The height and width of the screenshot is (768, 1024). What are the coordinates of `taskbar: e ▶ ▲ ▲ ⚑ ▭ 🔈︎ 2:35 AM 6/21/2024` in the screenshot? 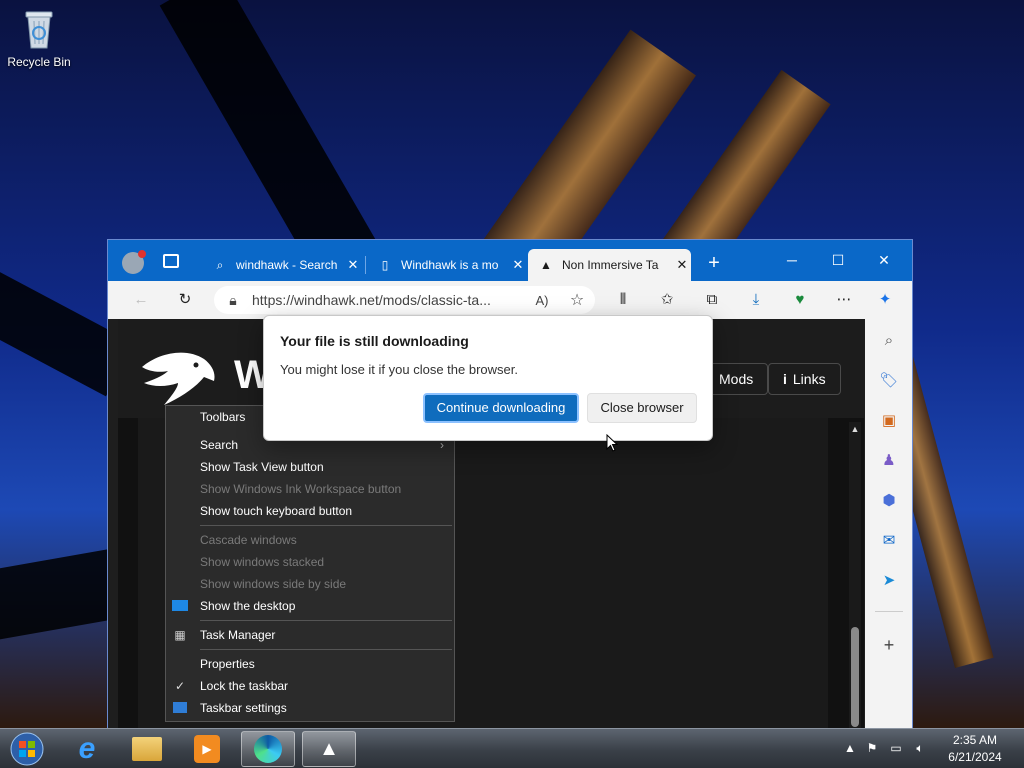 It's located at (512, 748).